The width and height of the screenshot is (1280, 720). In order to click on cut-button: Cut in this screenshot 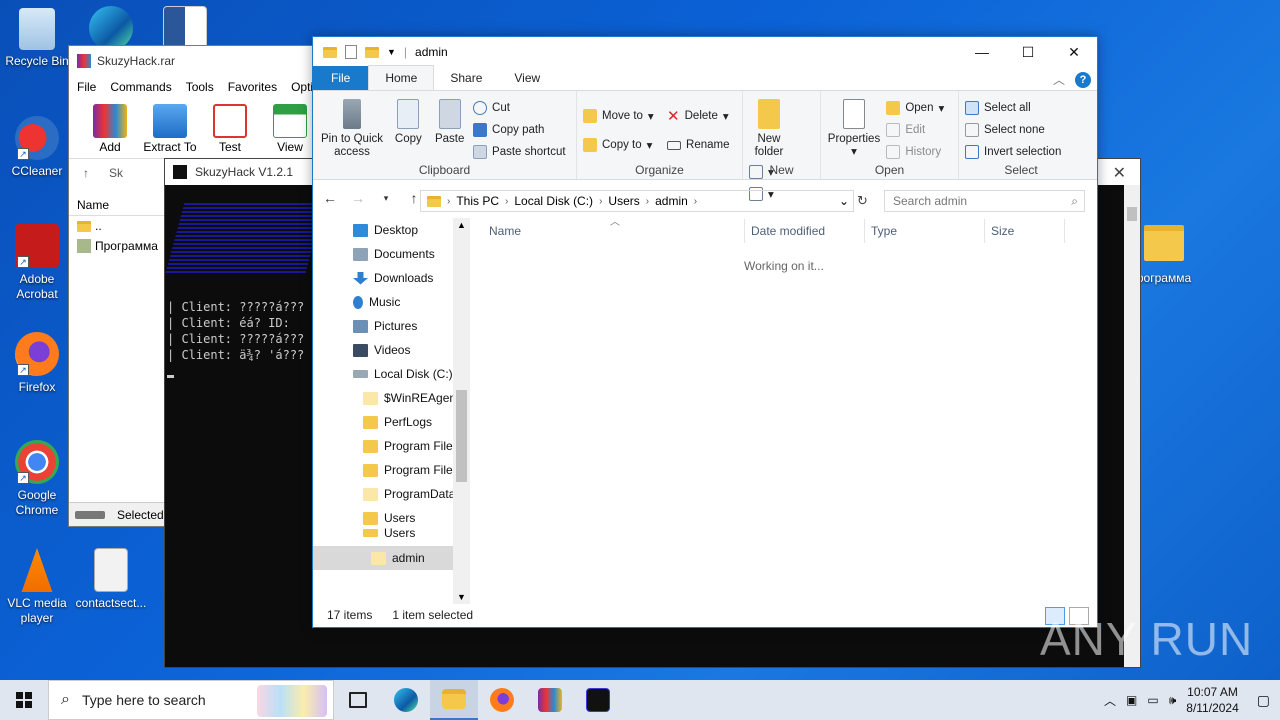, I will do `click(519, 108)`.